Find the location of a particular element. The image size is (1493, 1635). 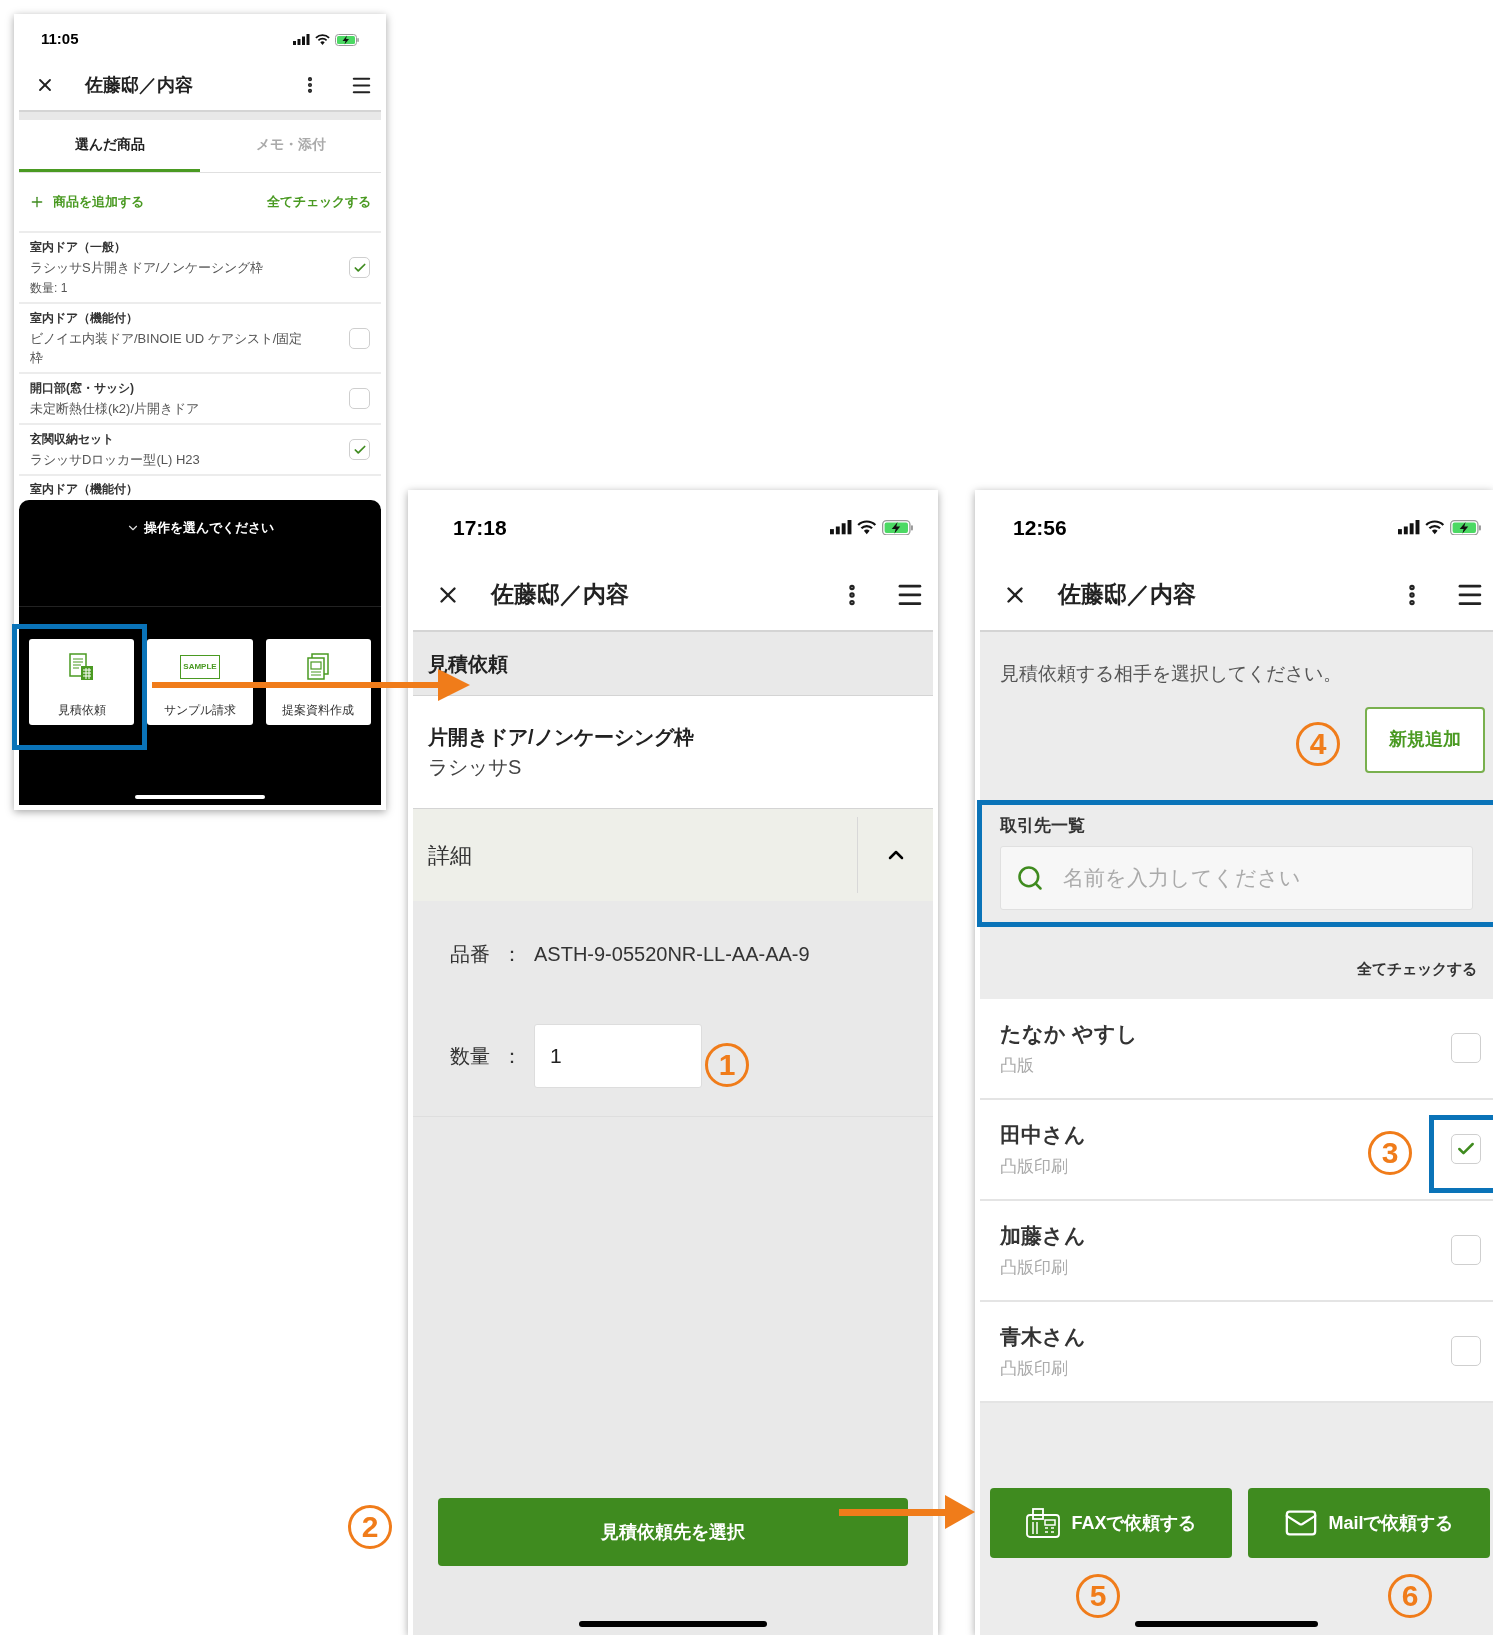

step-number: 4 is located at coordinates (1318, 744).